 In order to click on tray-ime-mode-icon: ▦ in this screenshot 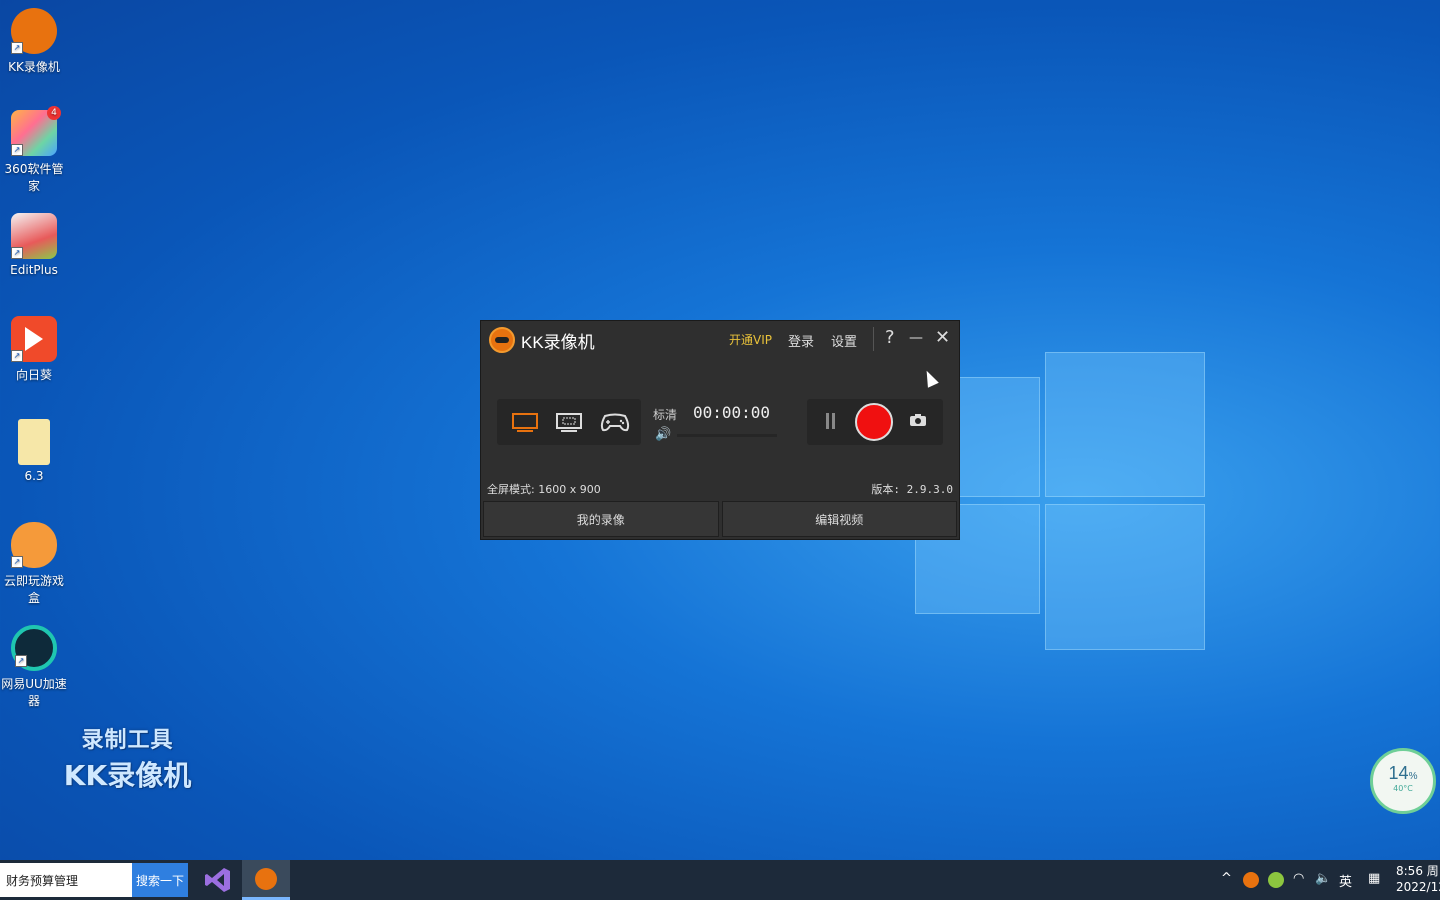, I will do `click(1374, 878)`.